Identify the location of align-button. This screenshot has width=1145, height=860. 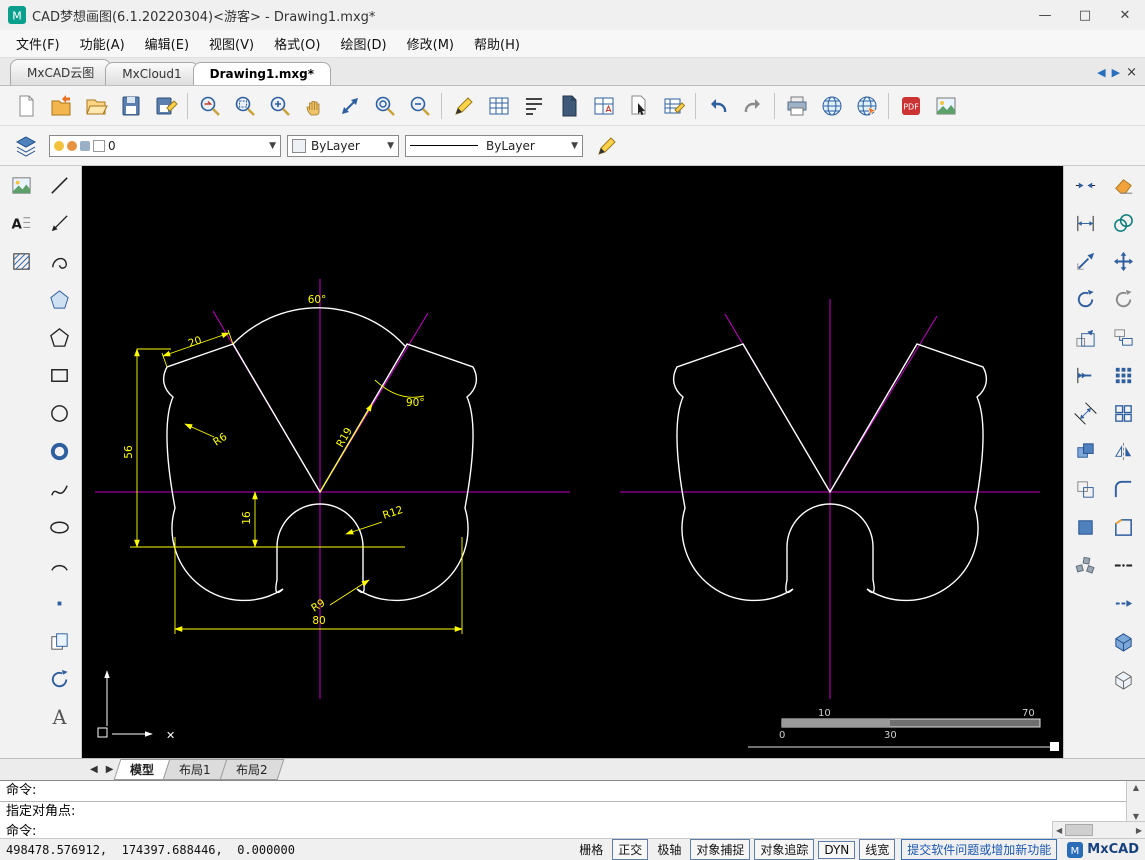
(1124, 337).